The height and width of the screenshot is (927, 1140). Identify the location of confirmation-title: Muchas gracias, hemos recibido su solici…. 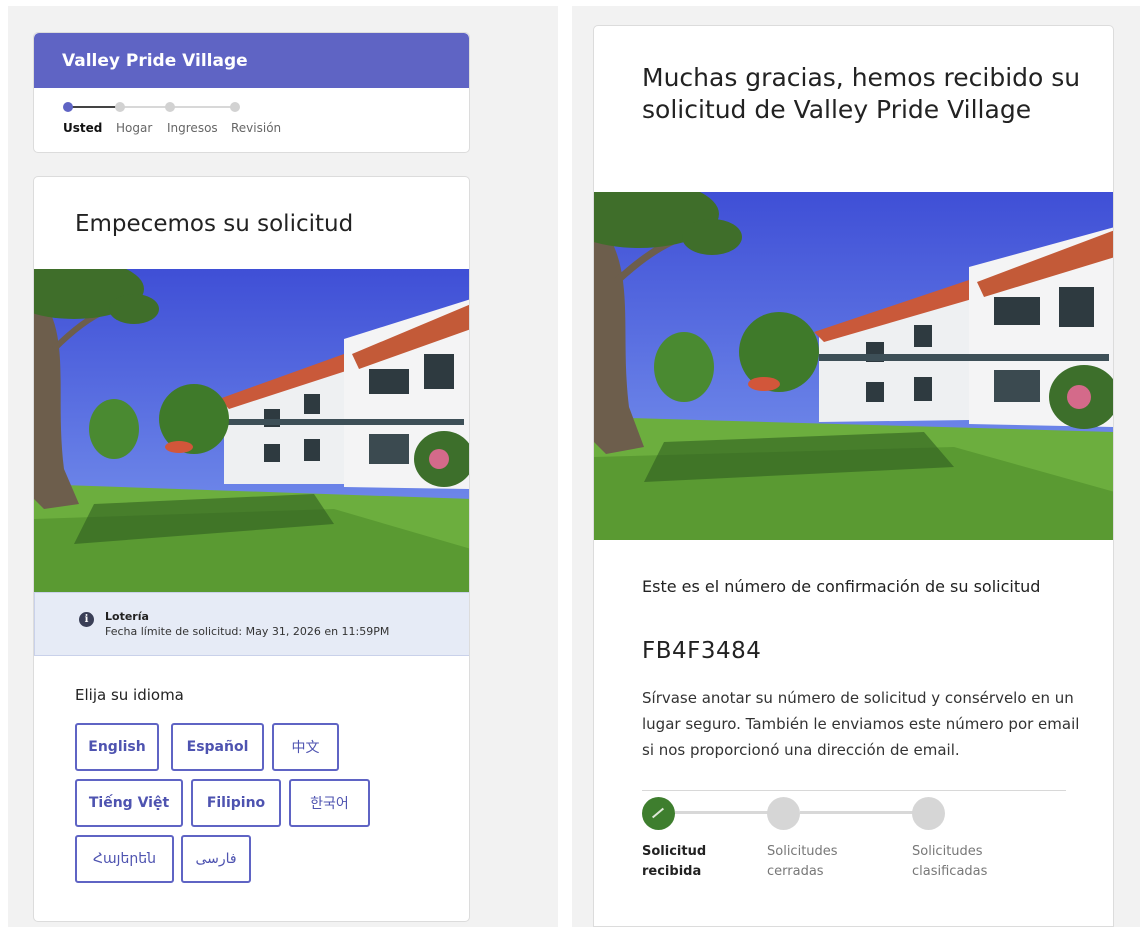
(861, 93).